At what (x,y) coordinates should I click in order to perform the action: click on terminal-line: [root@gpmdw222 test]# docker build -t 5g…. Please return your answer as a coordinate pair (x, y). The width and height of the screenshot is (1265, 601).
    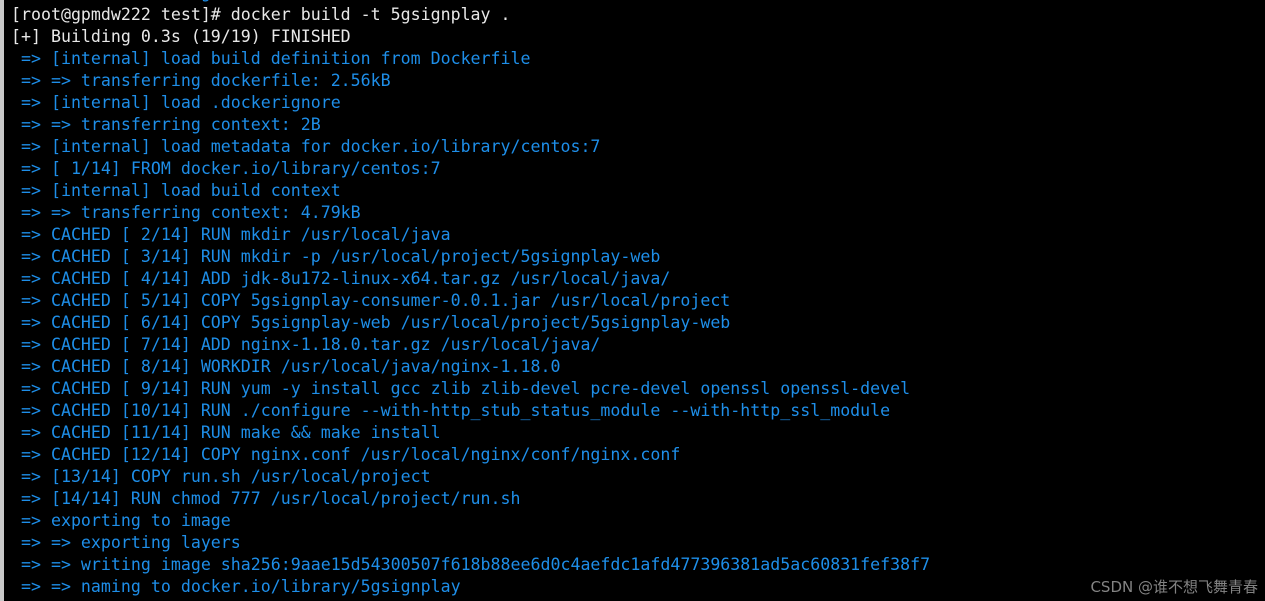
    Looking at the image, I should click on (261, 14).